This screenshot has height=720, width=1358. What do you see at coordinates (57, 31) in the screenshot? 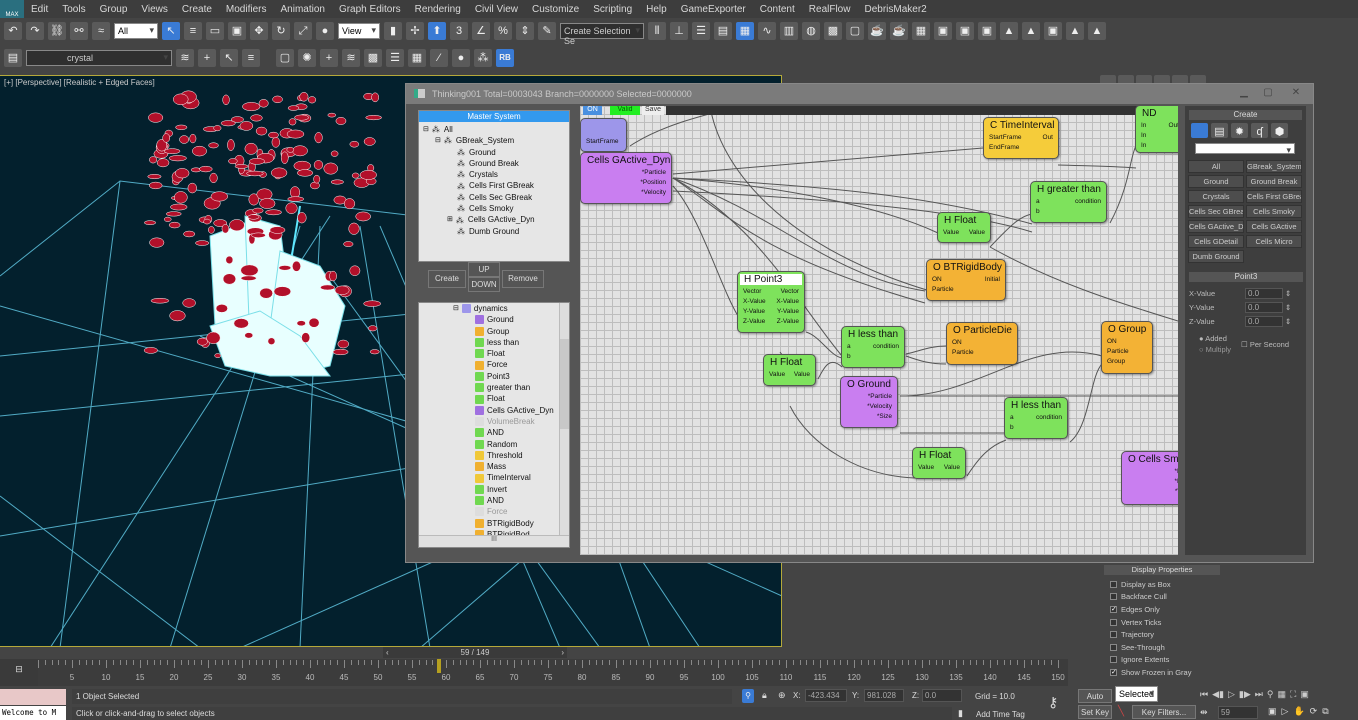
I see `link-icon: ⛓` at bounding box center [57, 31].